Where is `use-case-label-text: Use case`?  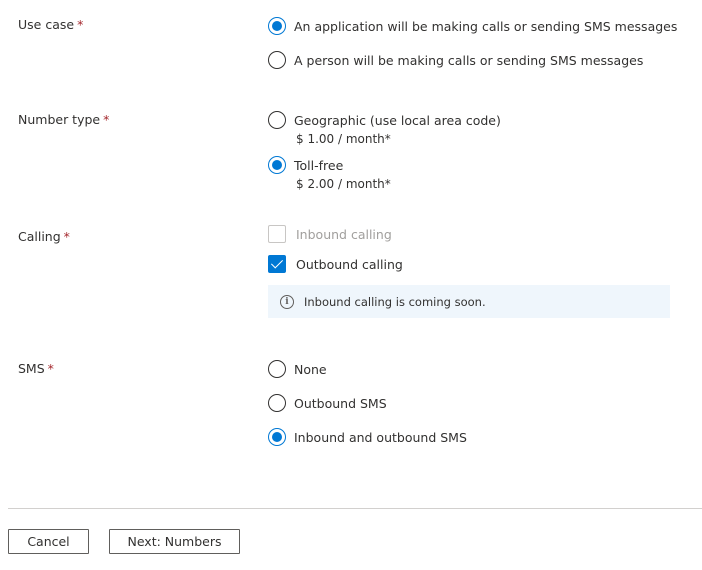 use-case-label-text: Use case is located at coordinates (46, 24).